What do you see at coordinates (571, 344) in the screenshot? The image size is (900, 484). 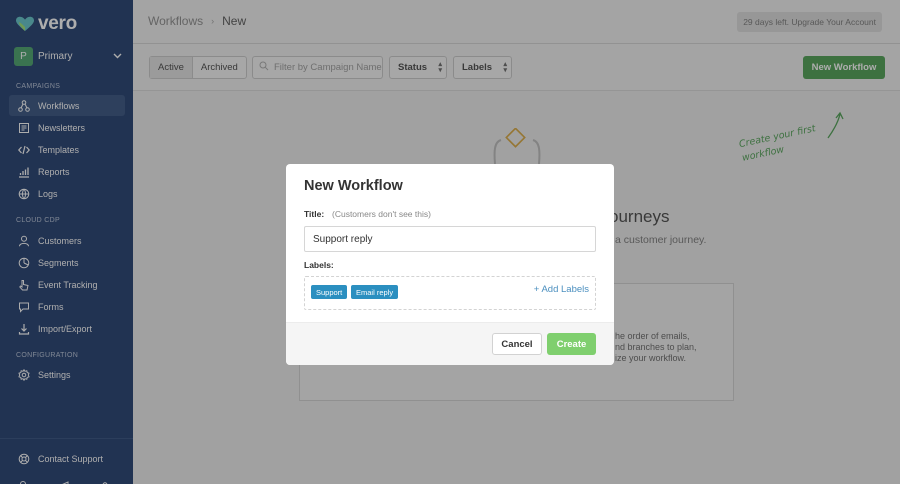 I see `create-button: Create` at bounding box center [571, 344].